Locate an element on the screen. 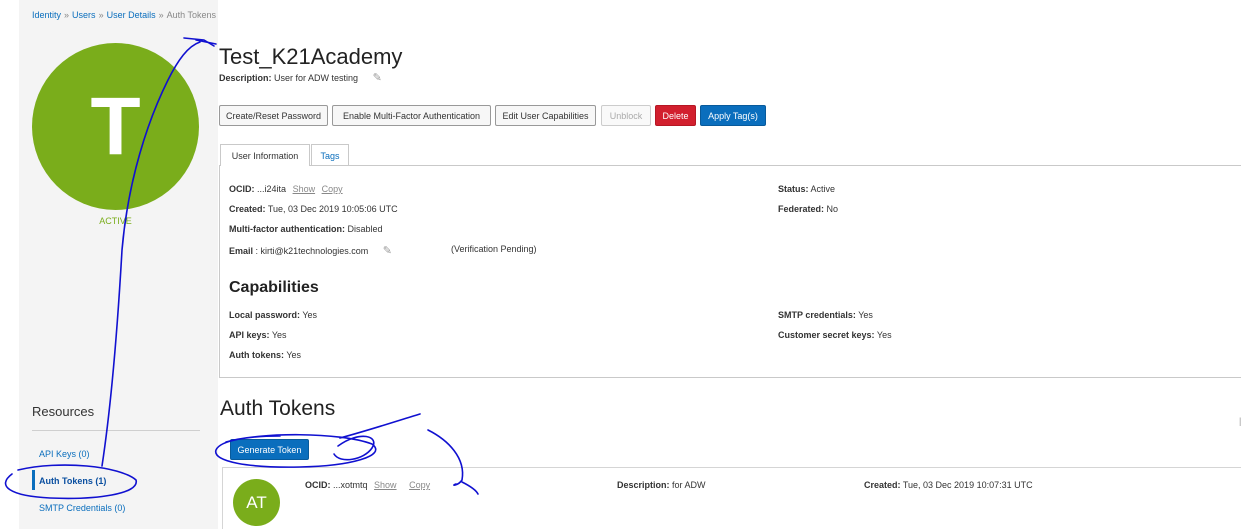 This screenshot has width=1241, height=529. mfa-row: Multi-factor authentication: Disabled is located at coordinates (306, 229).